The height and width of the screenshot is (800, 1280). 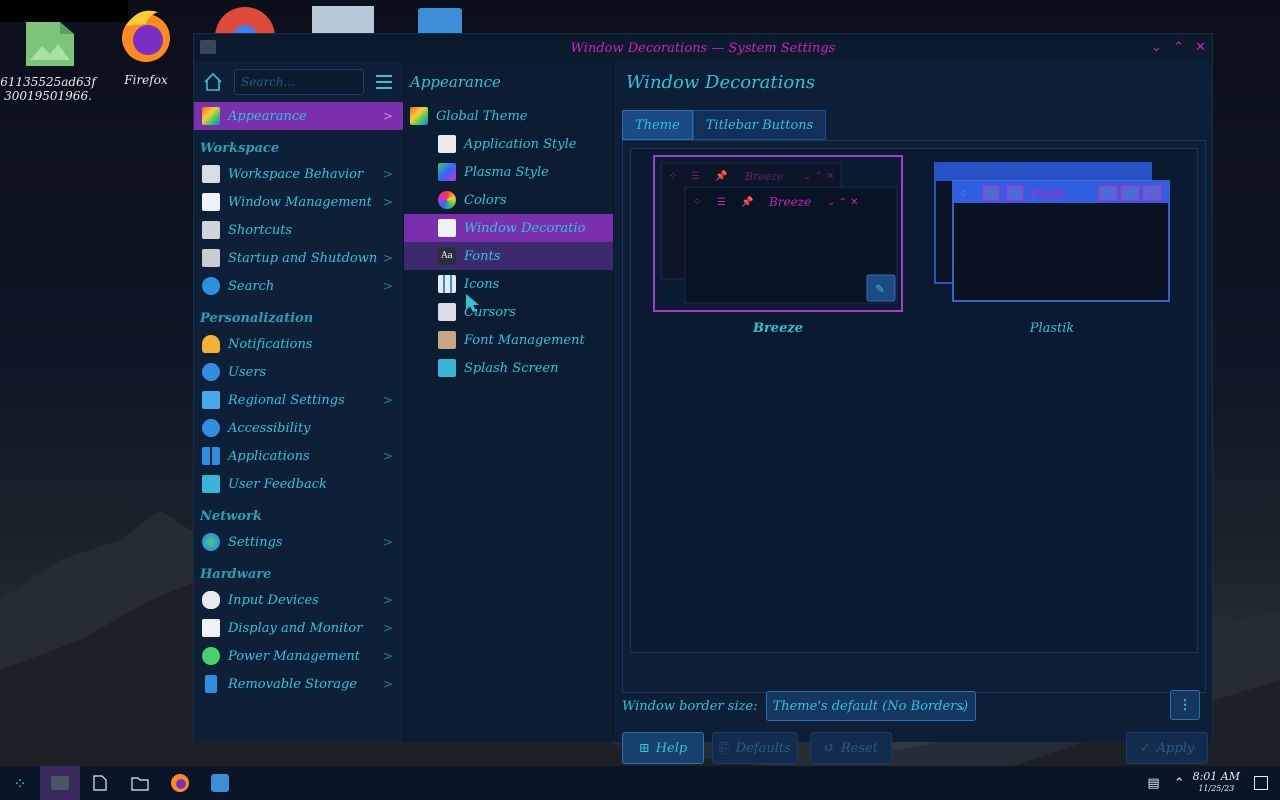 I want to click on sidebar-item-shortcuts: Shortcuts, so click(x=298, y=230).